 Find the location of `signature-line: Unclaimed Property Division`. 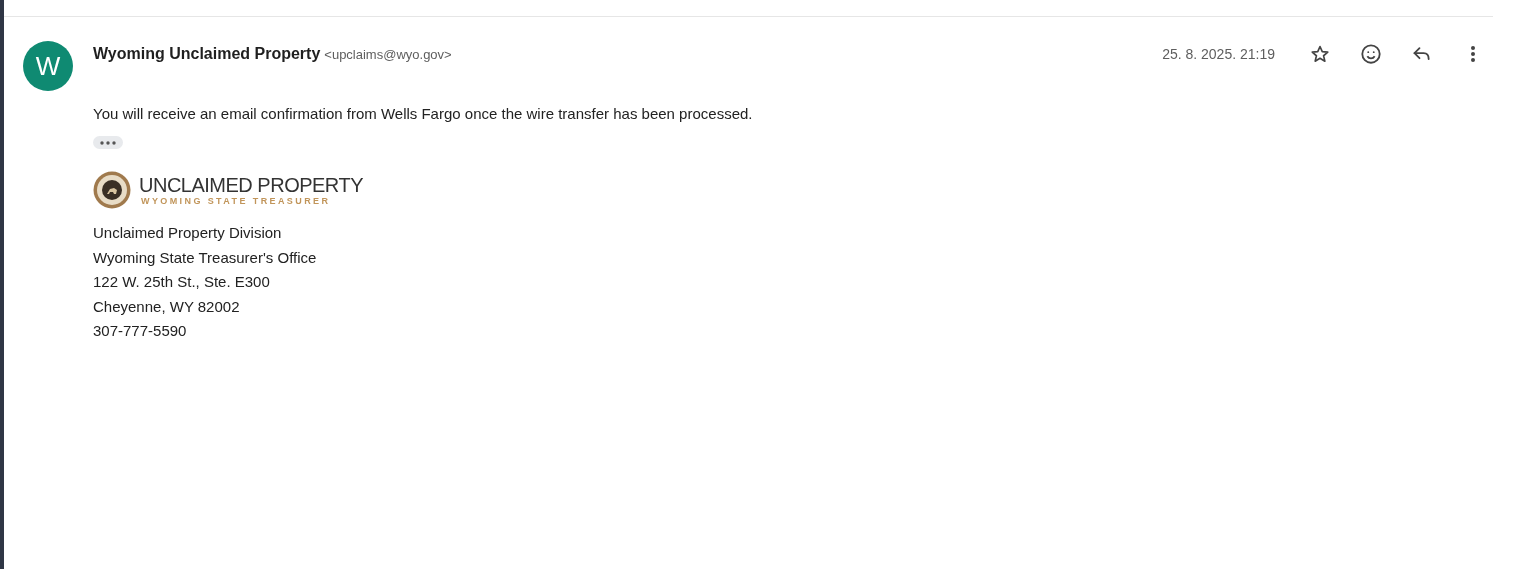

signature-line: Unclaimed Property Division is located at coordinates (188, 233).